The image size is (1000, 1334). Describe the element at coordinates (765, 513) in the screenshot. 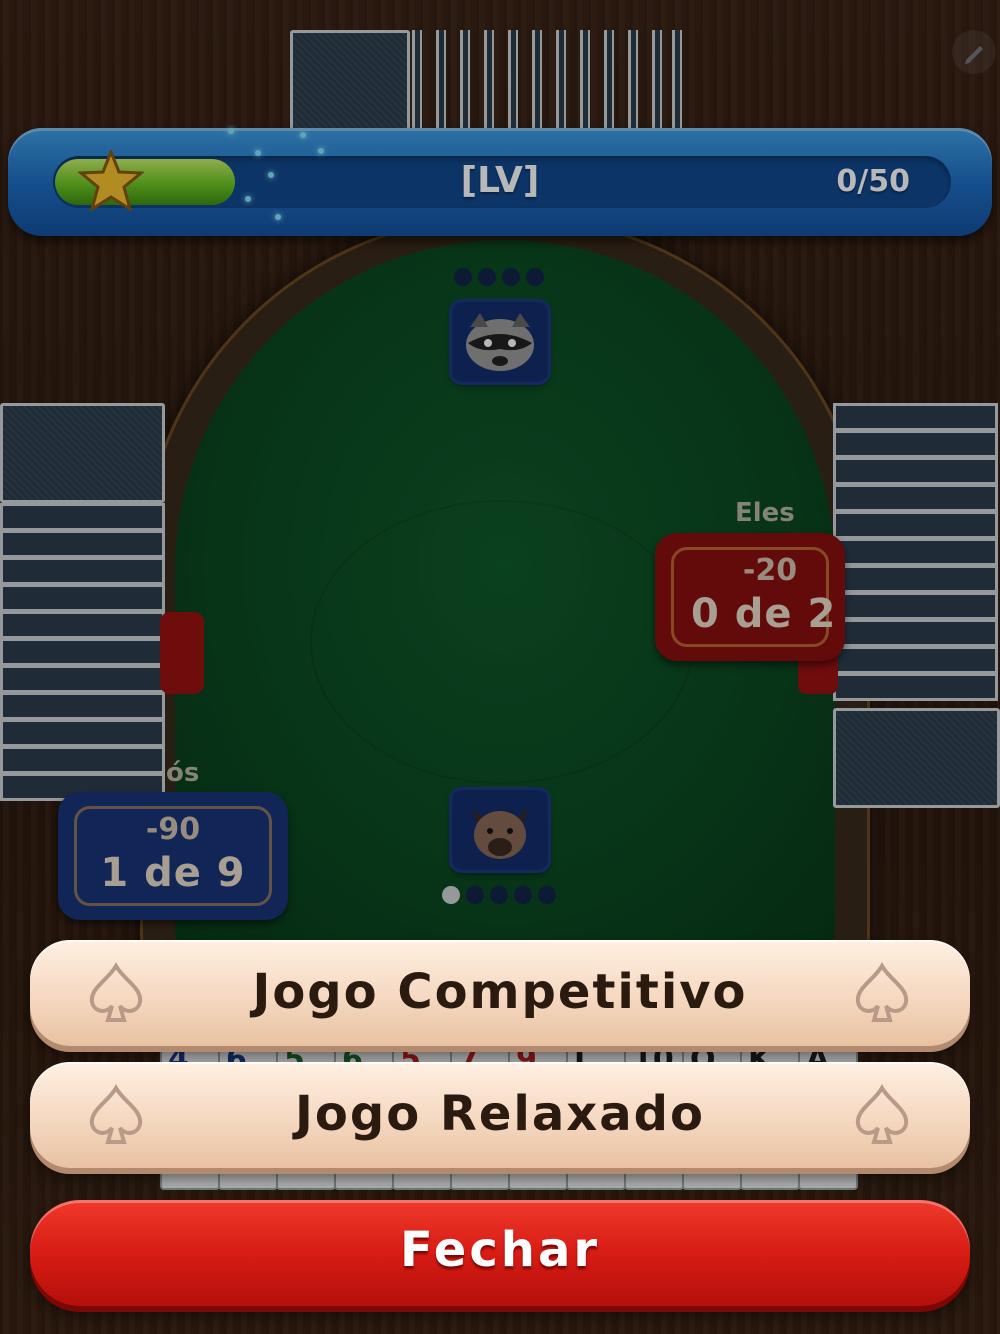

I see `team-them-label: Eles` at that location.